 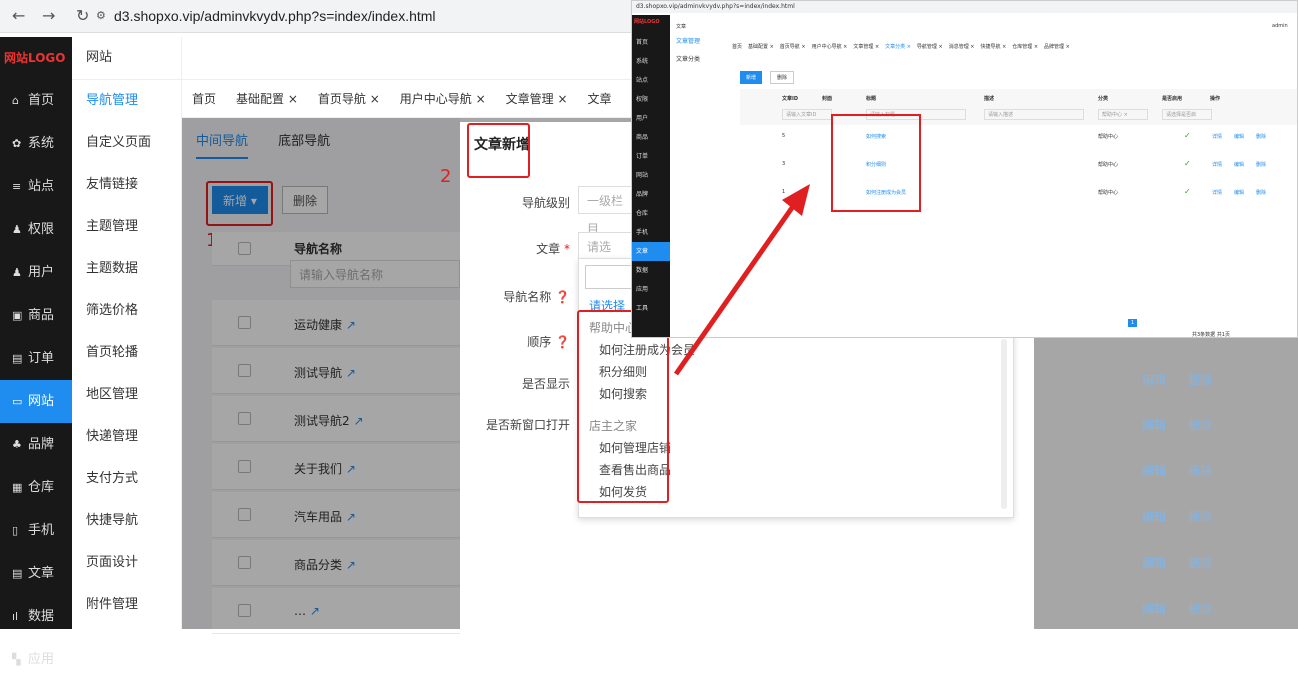 I want to click on inset-tab: 仓库管理 ×, so click(x=1025, y=47).